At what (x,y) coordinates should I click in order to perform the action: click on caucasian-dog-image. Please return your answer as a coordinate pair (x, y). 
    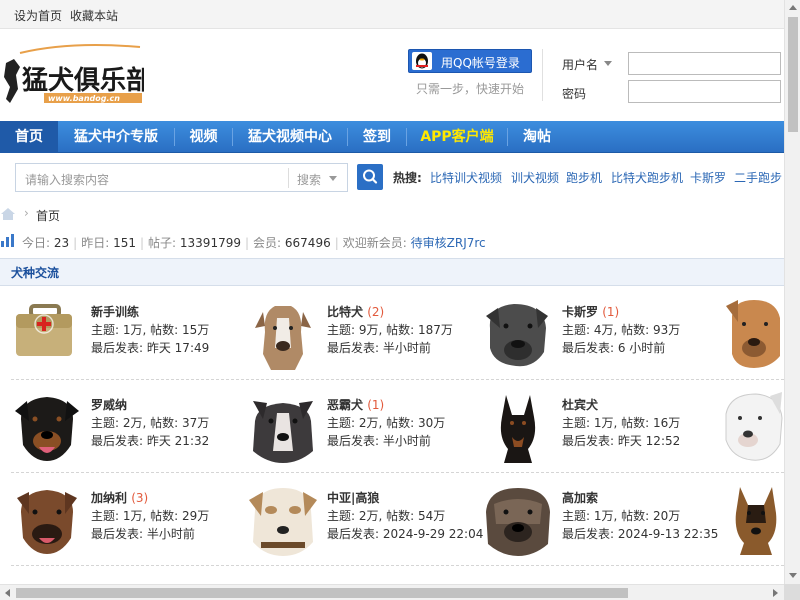
    Looking at the image, I should click on (518, 520).